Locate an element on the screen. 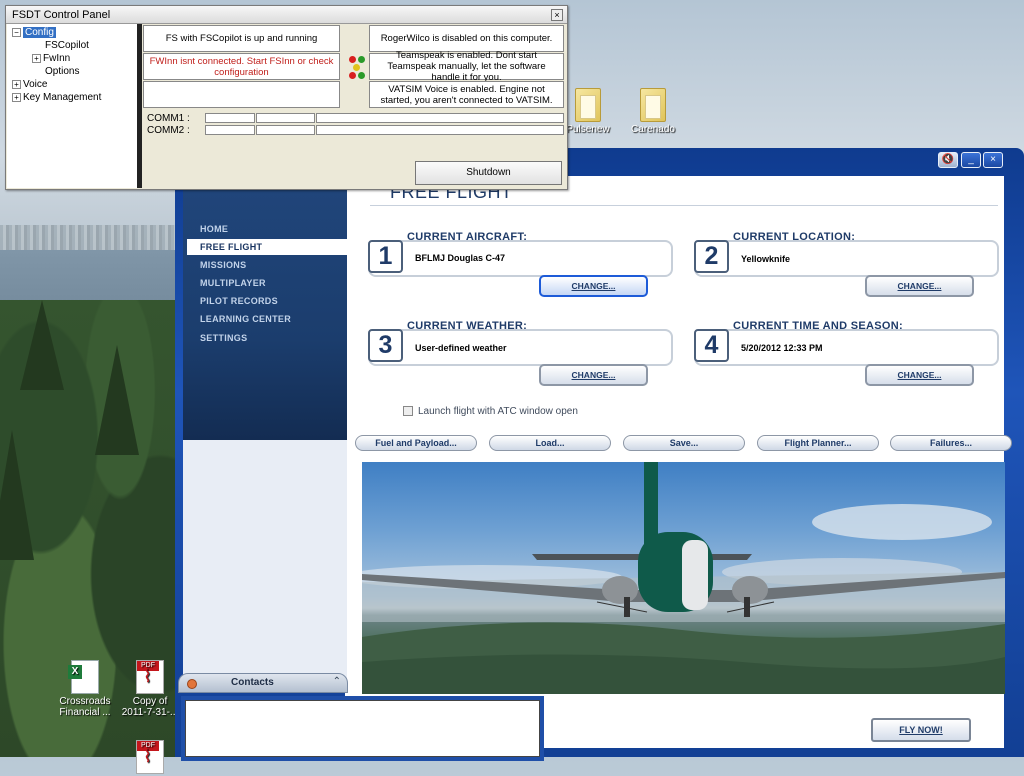  tree-item-key-management: + Key Management is located at coordinates (56, 97).